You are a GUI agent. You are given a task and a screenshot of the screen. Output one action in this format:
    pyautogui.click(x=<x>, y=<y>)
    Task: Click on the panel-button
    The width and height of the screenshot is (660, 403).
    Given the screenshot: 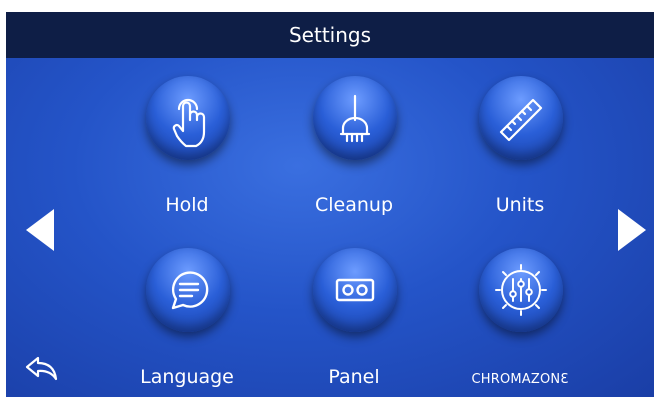 What is the action you would take?
    pyautogui.click(x=355, y=290)
    